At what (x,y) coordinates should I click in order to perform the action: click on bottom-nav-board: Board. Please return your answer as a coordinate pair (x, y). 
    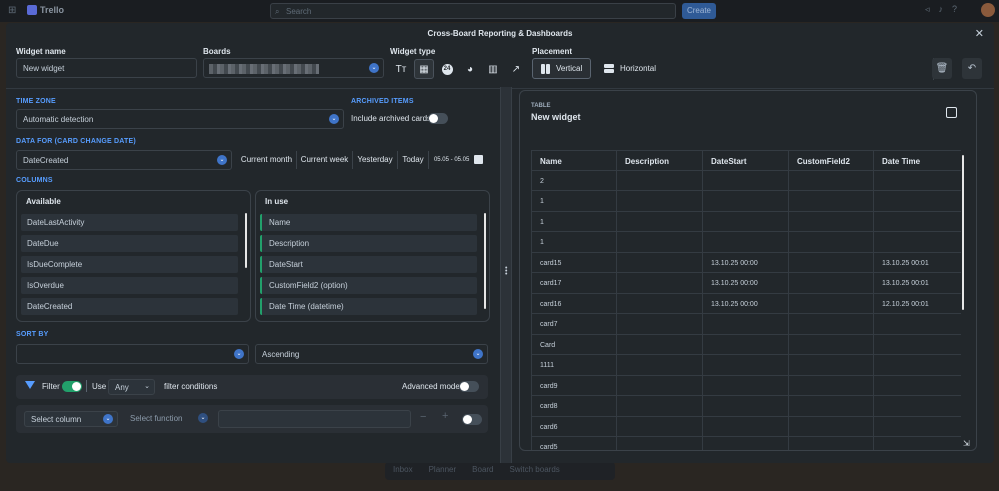
    Looking at the image, I should click on (482, 471).